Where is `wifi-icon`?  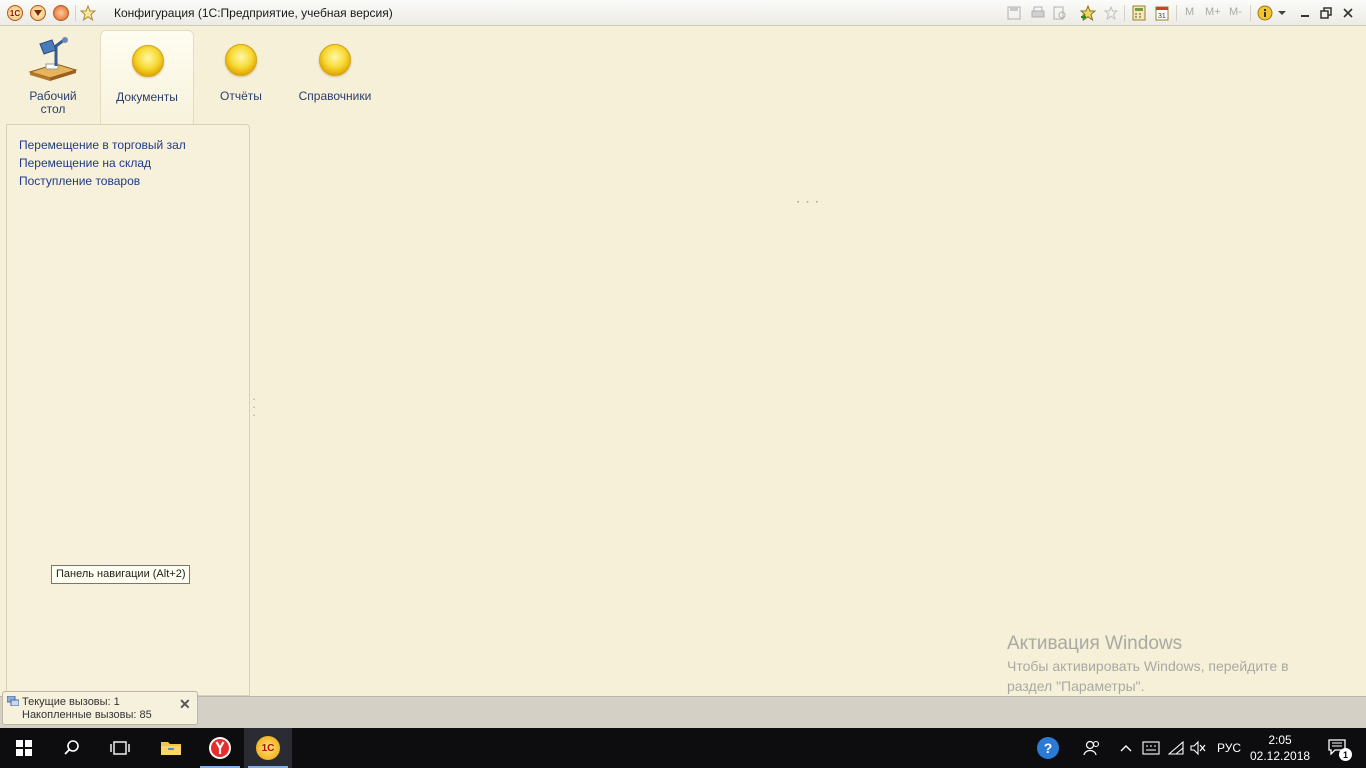 wifi-icon is located at coordinates (1176, 748).